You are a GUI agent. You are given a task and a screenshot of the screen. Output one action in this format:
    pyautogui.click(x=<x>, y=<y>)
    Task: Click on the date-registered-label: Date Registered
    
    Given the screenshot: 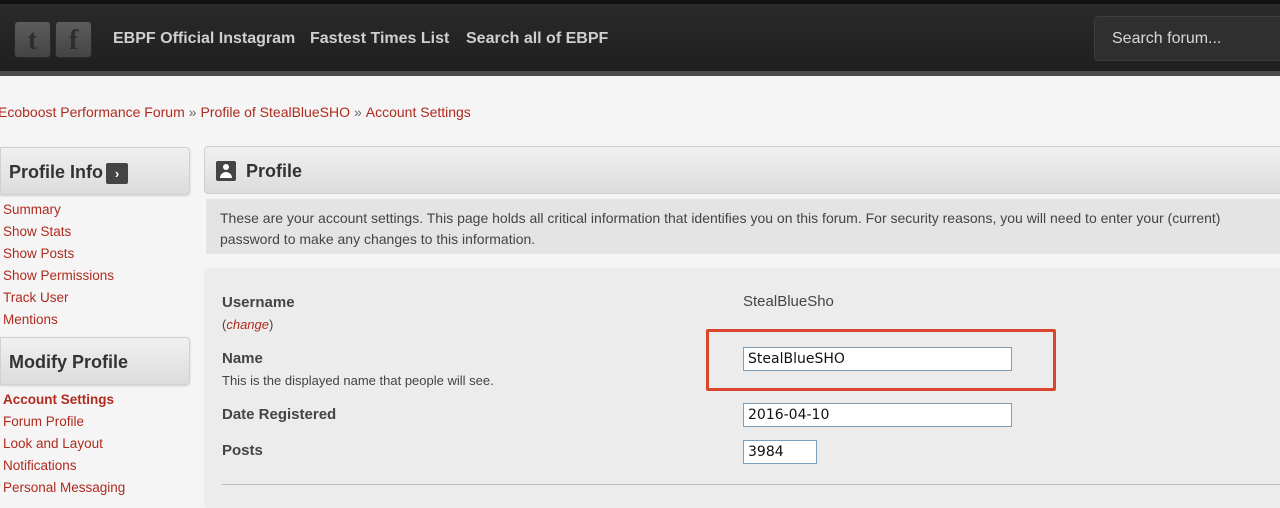 What is the action you would take?
    pyautogui.click(x=279, y=414)
    